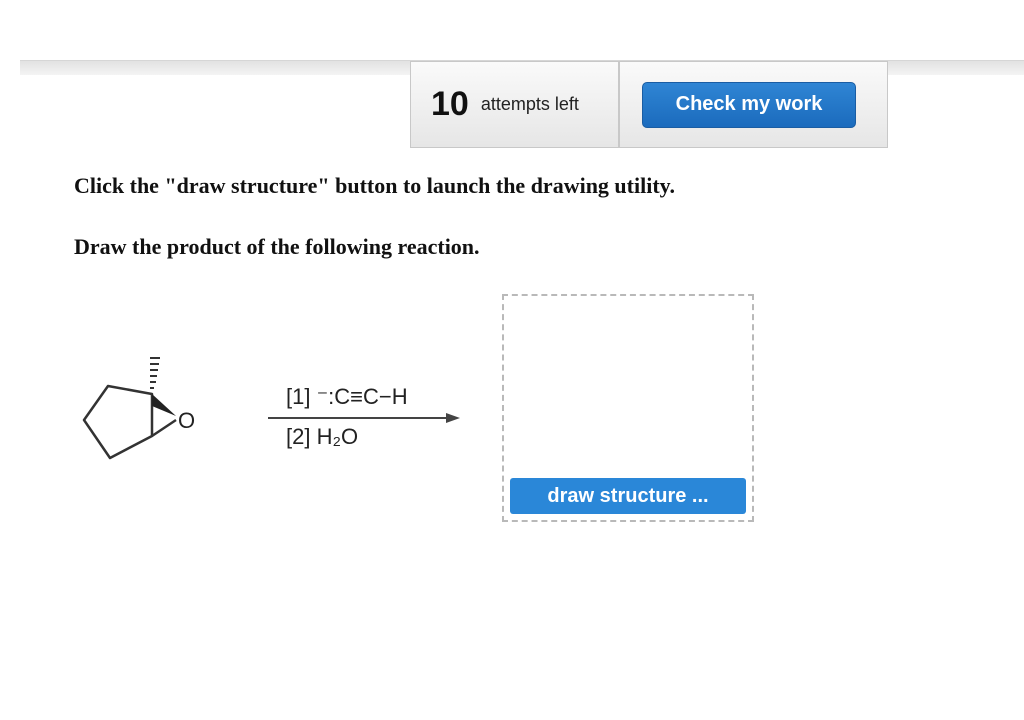  What do you see at coordinates (322, 436) in the screenshot?
I see `reagent-step-2: [2] H₂O` at bounding box center [322, 436].